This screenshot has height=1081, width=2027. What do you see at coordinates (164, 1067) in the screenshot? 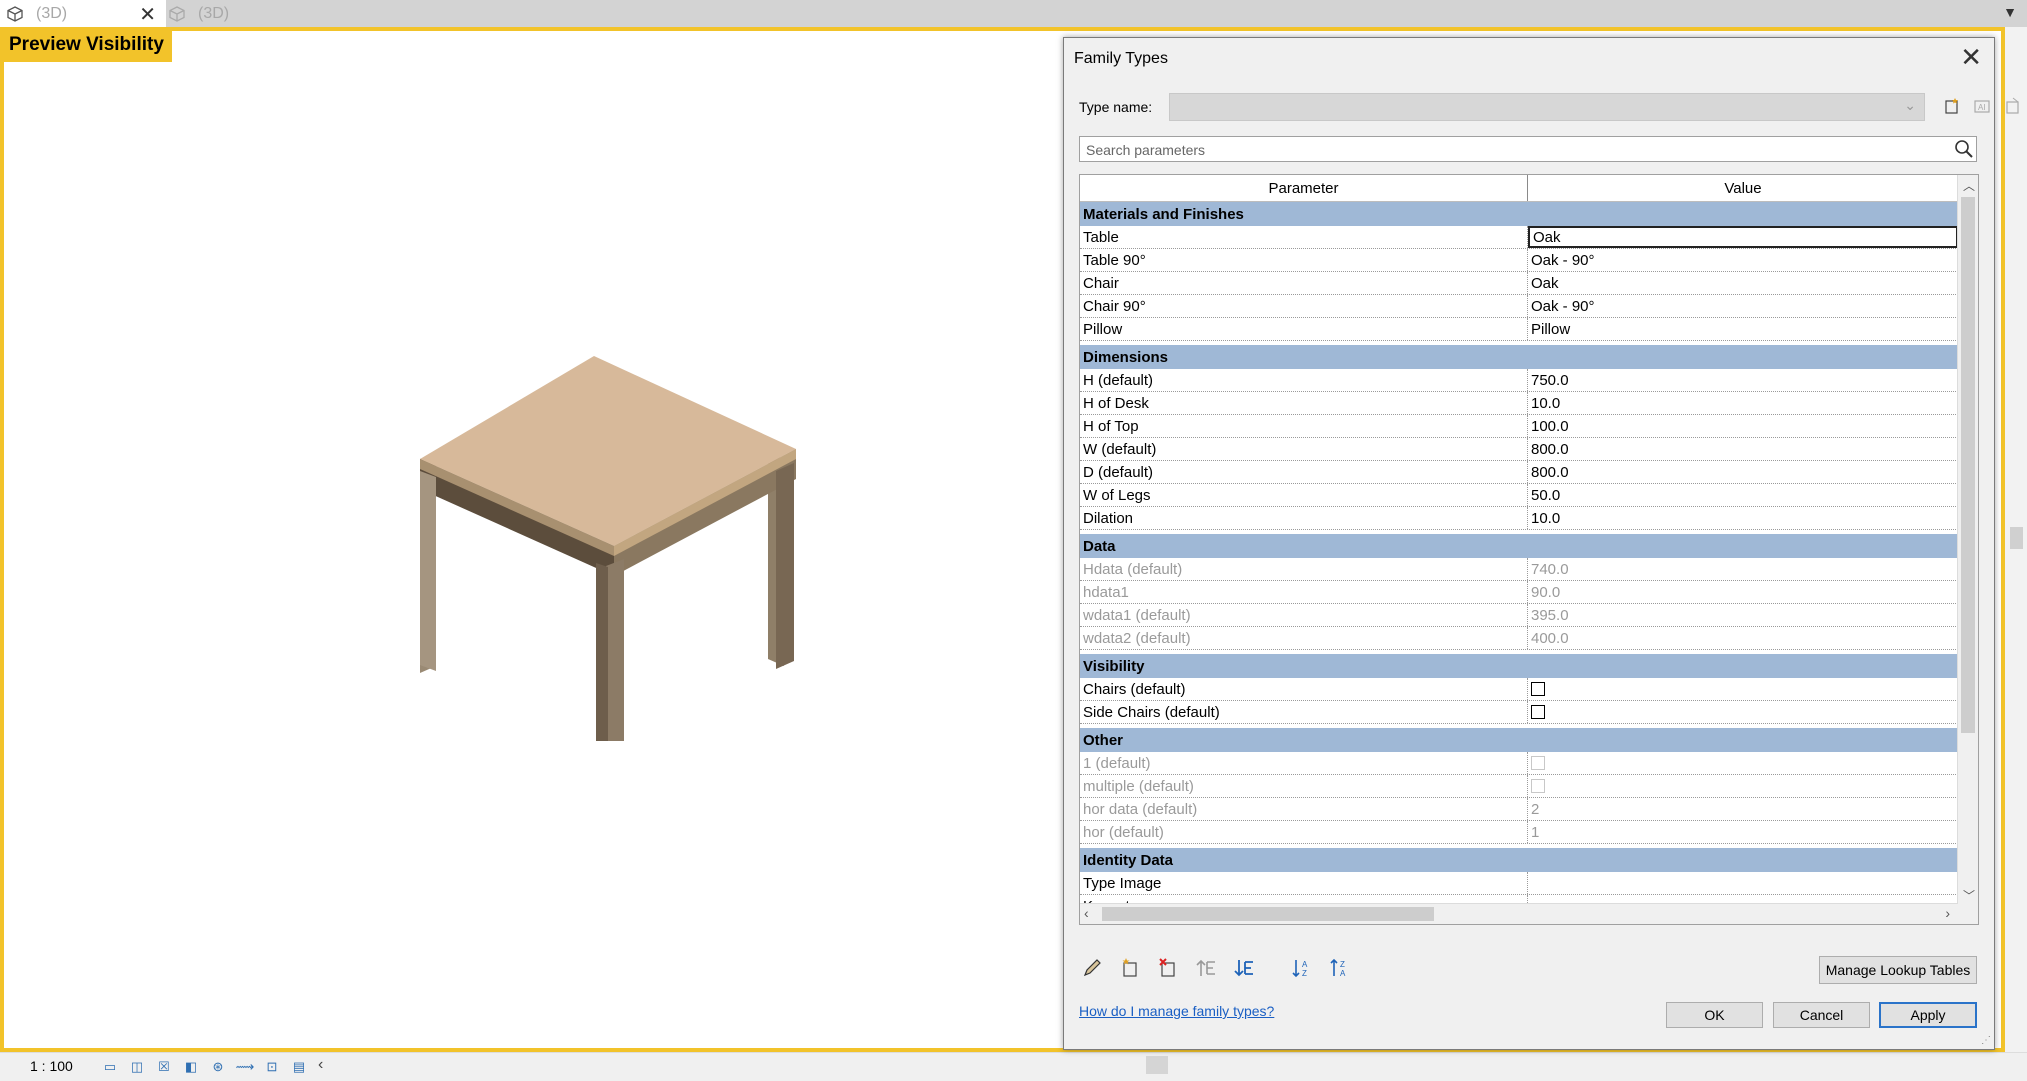
I see `sun-path-icon: ☒` at bounding box center [164, 1067].